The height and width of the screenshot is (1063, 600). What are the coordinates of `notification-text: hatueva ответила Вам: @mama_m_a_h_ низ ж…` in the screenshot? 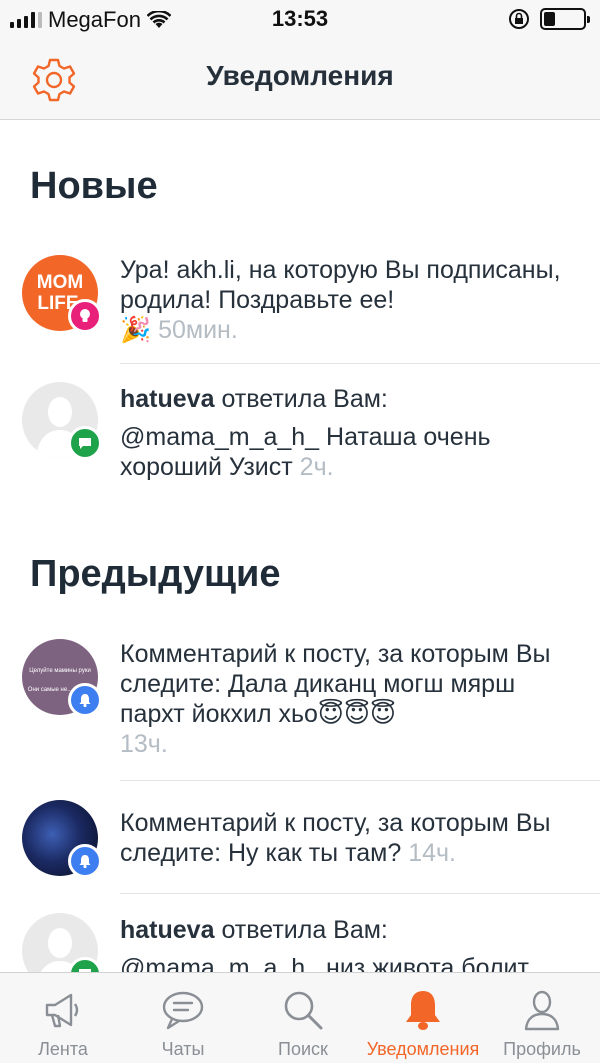 It's located at (350, 943).